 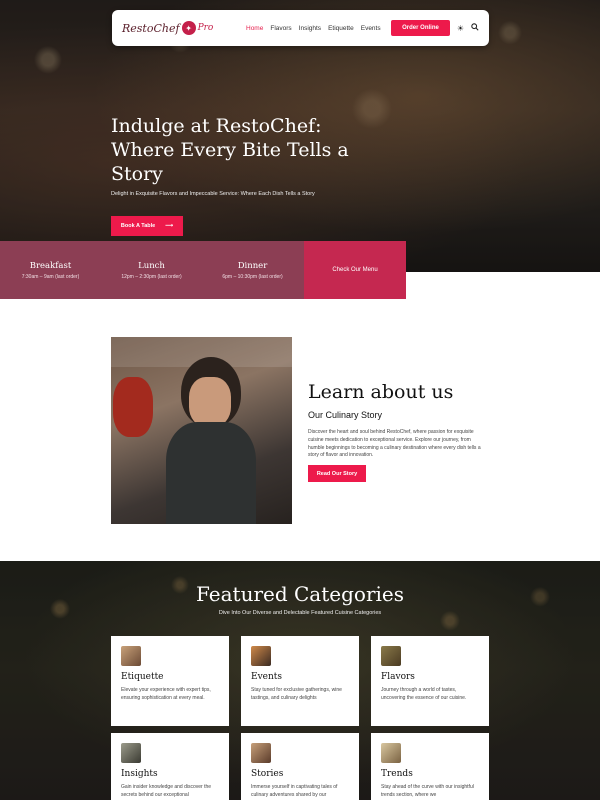 I want to click on card-title: Events, so click(x=267, y=677).